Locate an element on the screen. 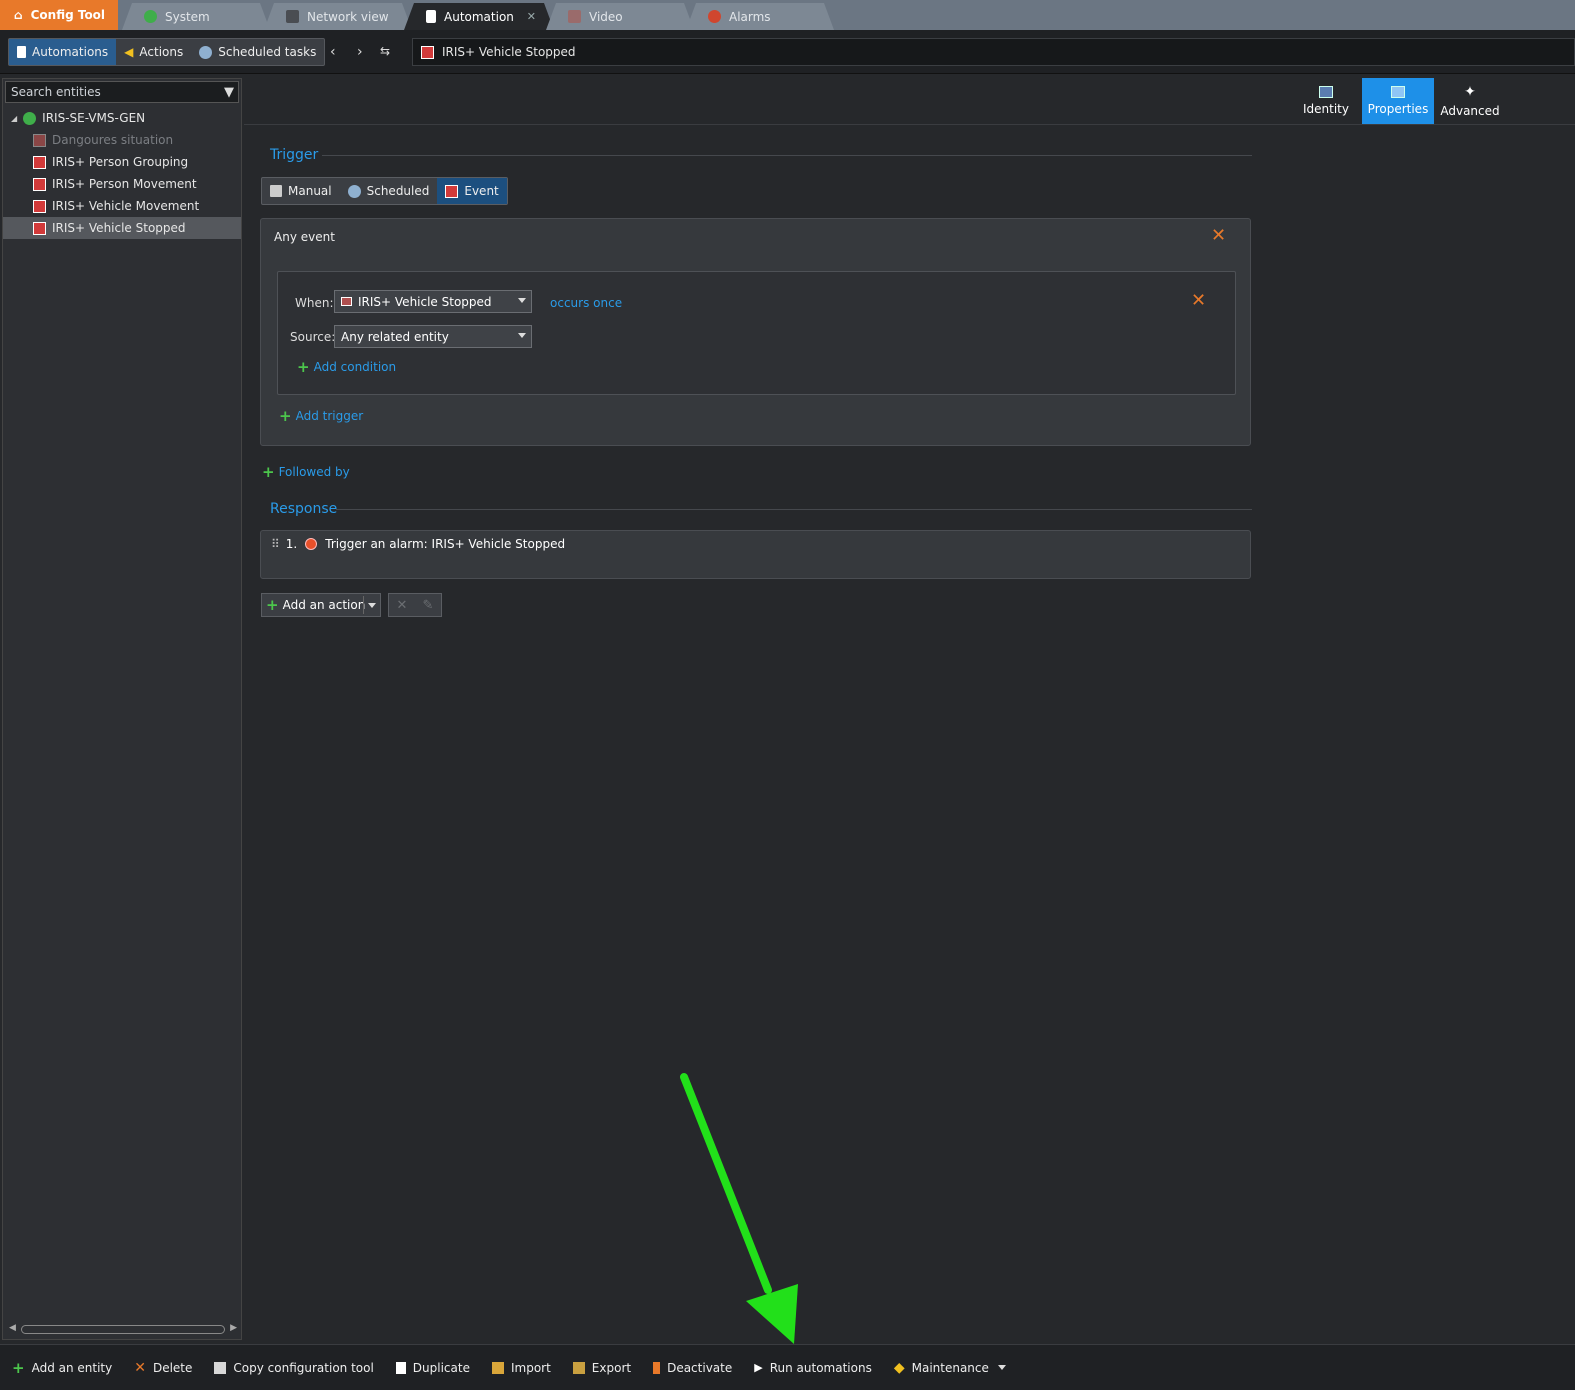 This screenshot has height=1390, width=1575. breadcrumb: IRIS+ Vehicle Stopped is located at coordinates (993, 52).